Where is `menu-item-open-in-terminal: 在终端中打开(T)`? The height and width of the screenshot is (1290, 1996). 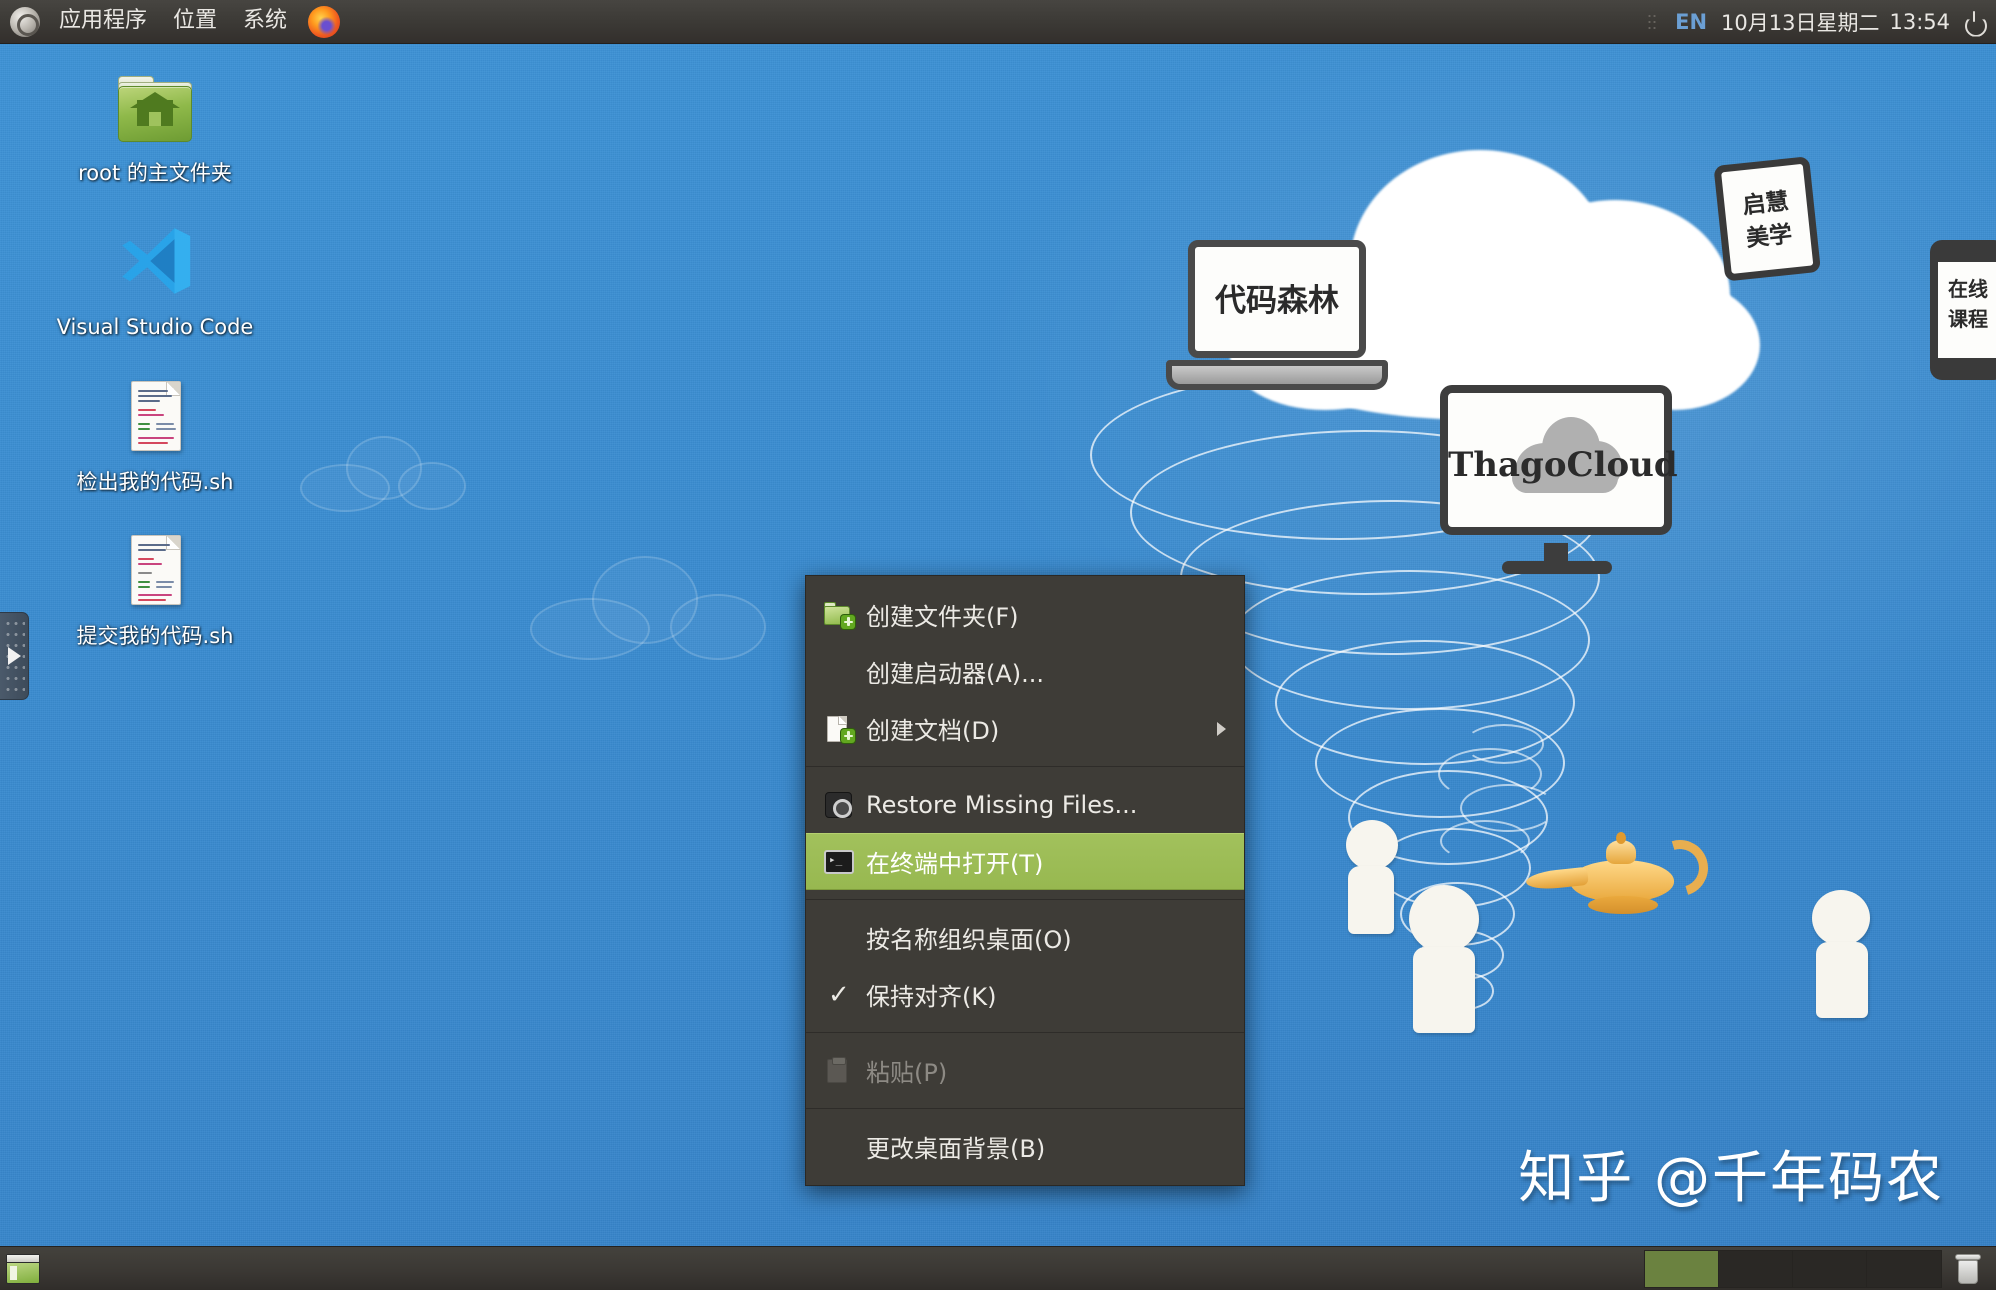
menu-item-open-in-terminal: 在终端中打开(T) is located at coordinates (1025, 861).